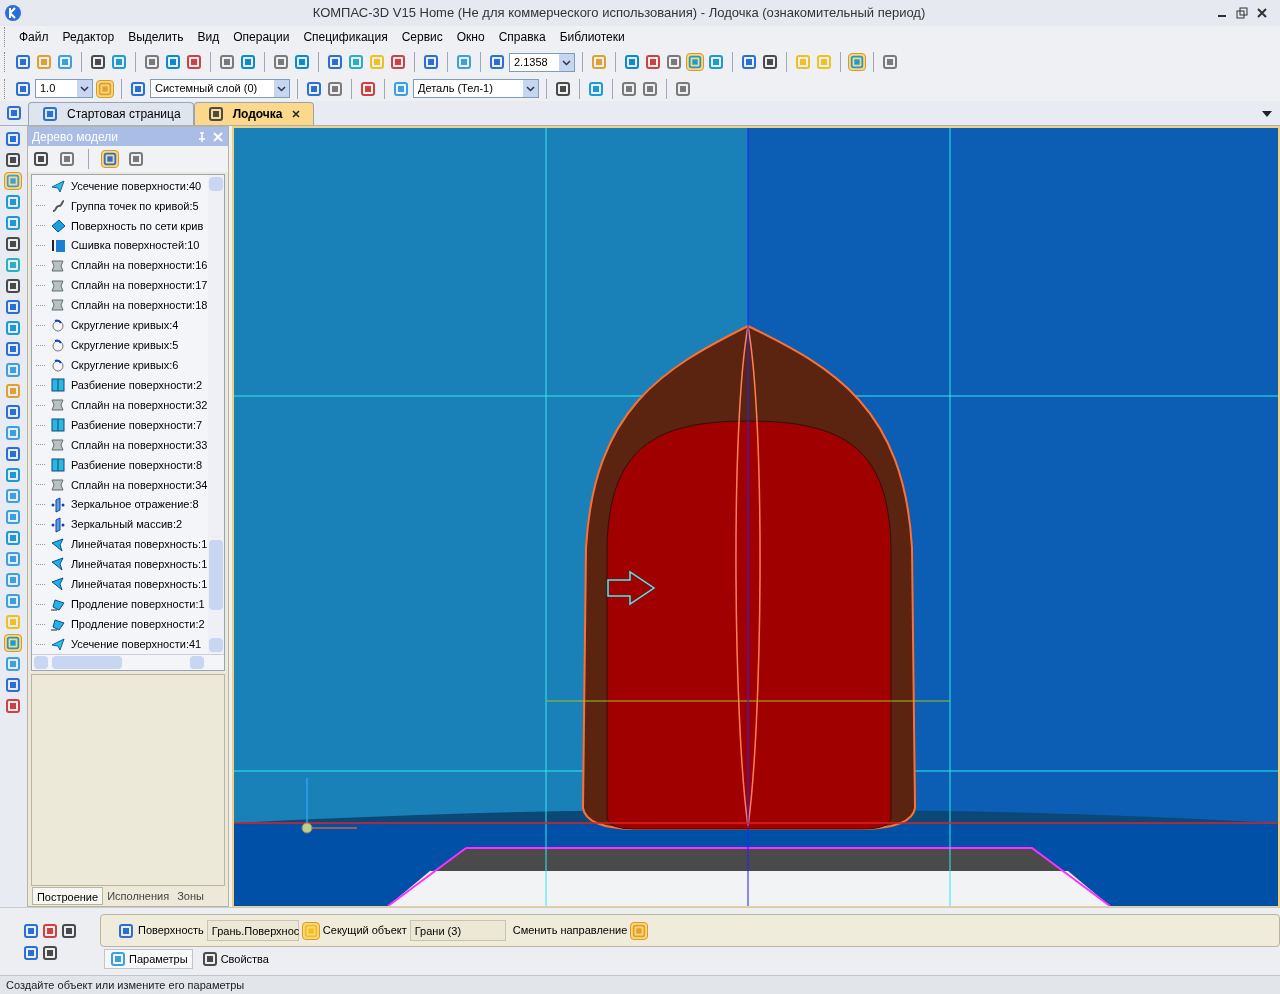 This screenshot has width=1280, height=994. I want to click on panel-tab: Исполнения, so click(138, 896).